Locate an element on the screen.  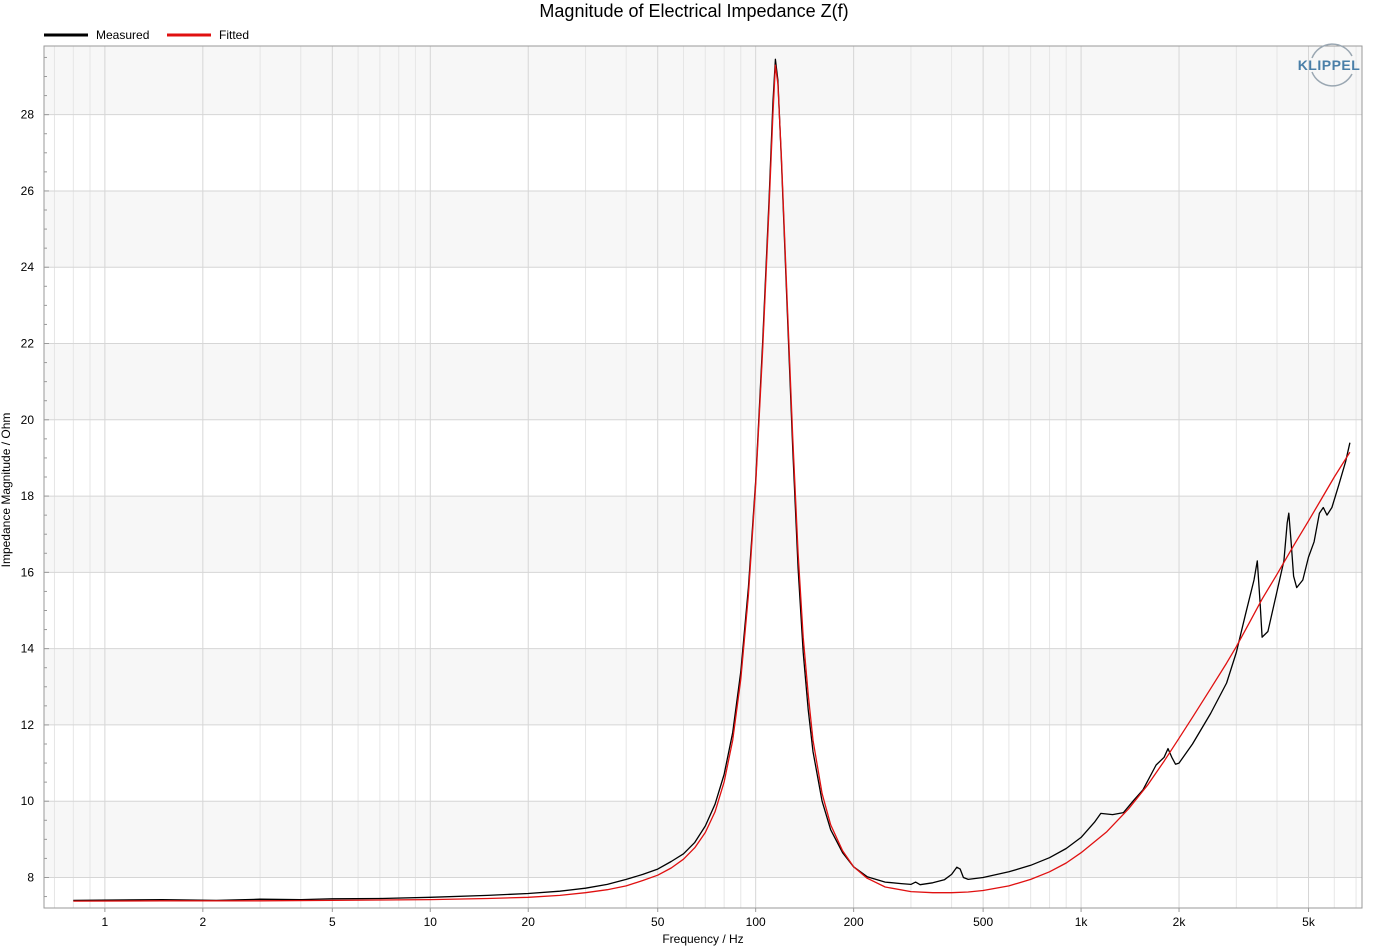
logo-text: KLIPPEL is located at coordinates (1329, 65).